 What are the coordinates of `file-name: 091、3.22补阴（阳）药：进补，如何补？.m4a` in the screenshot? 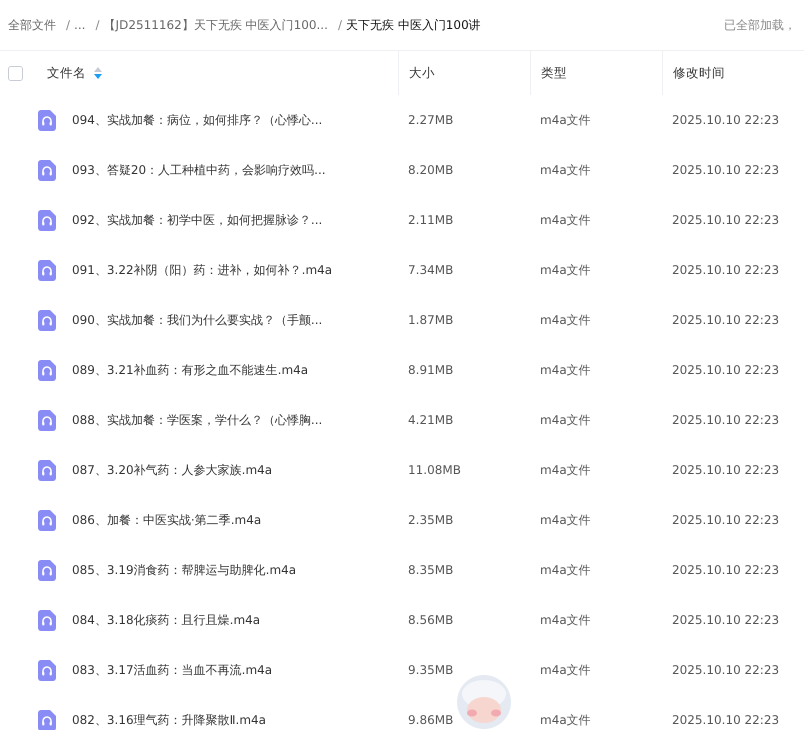 It's located at (202, 270).